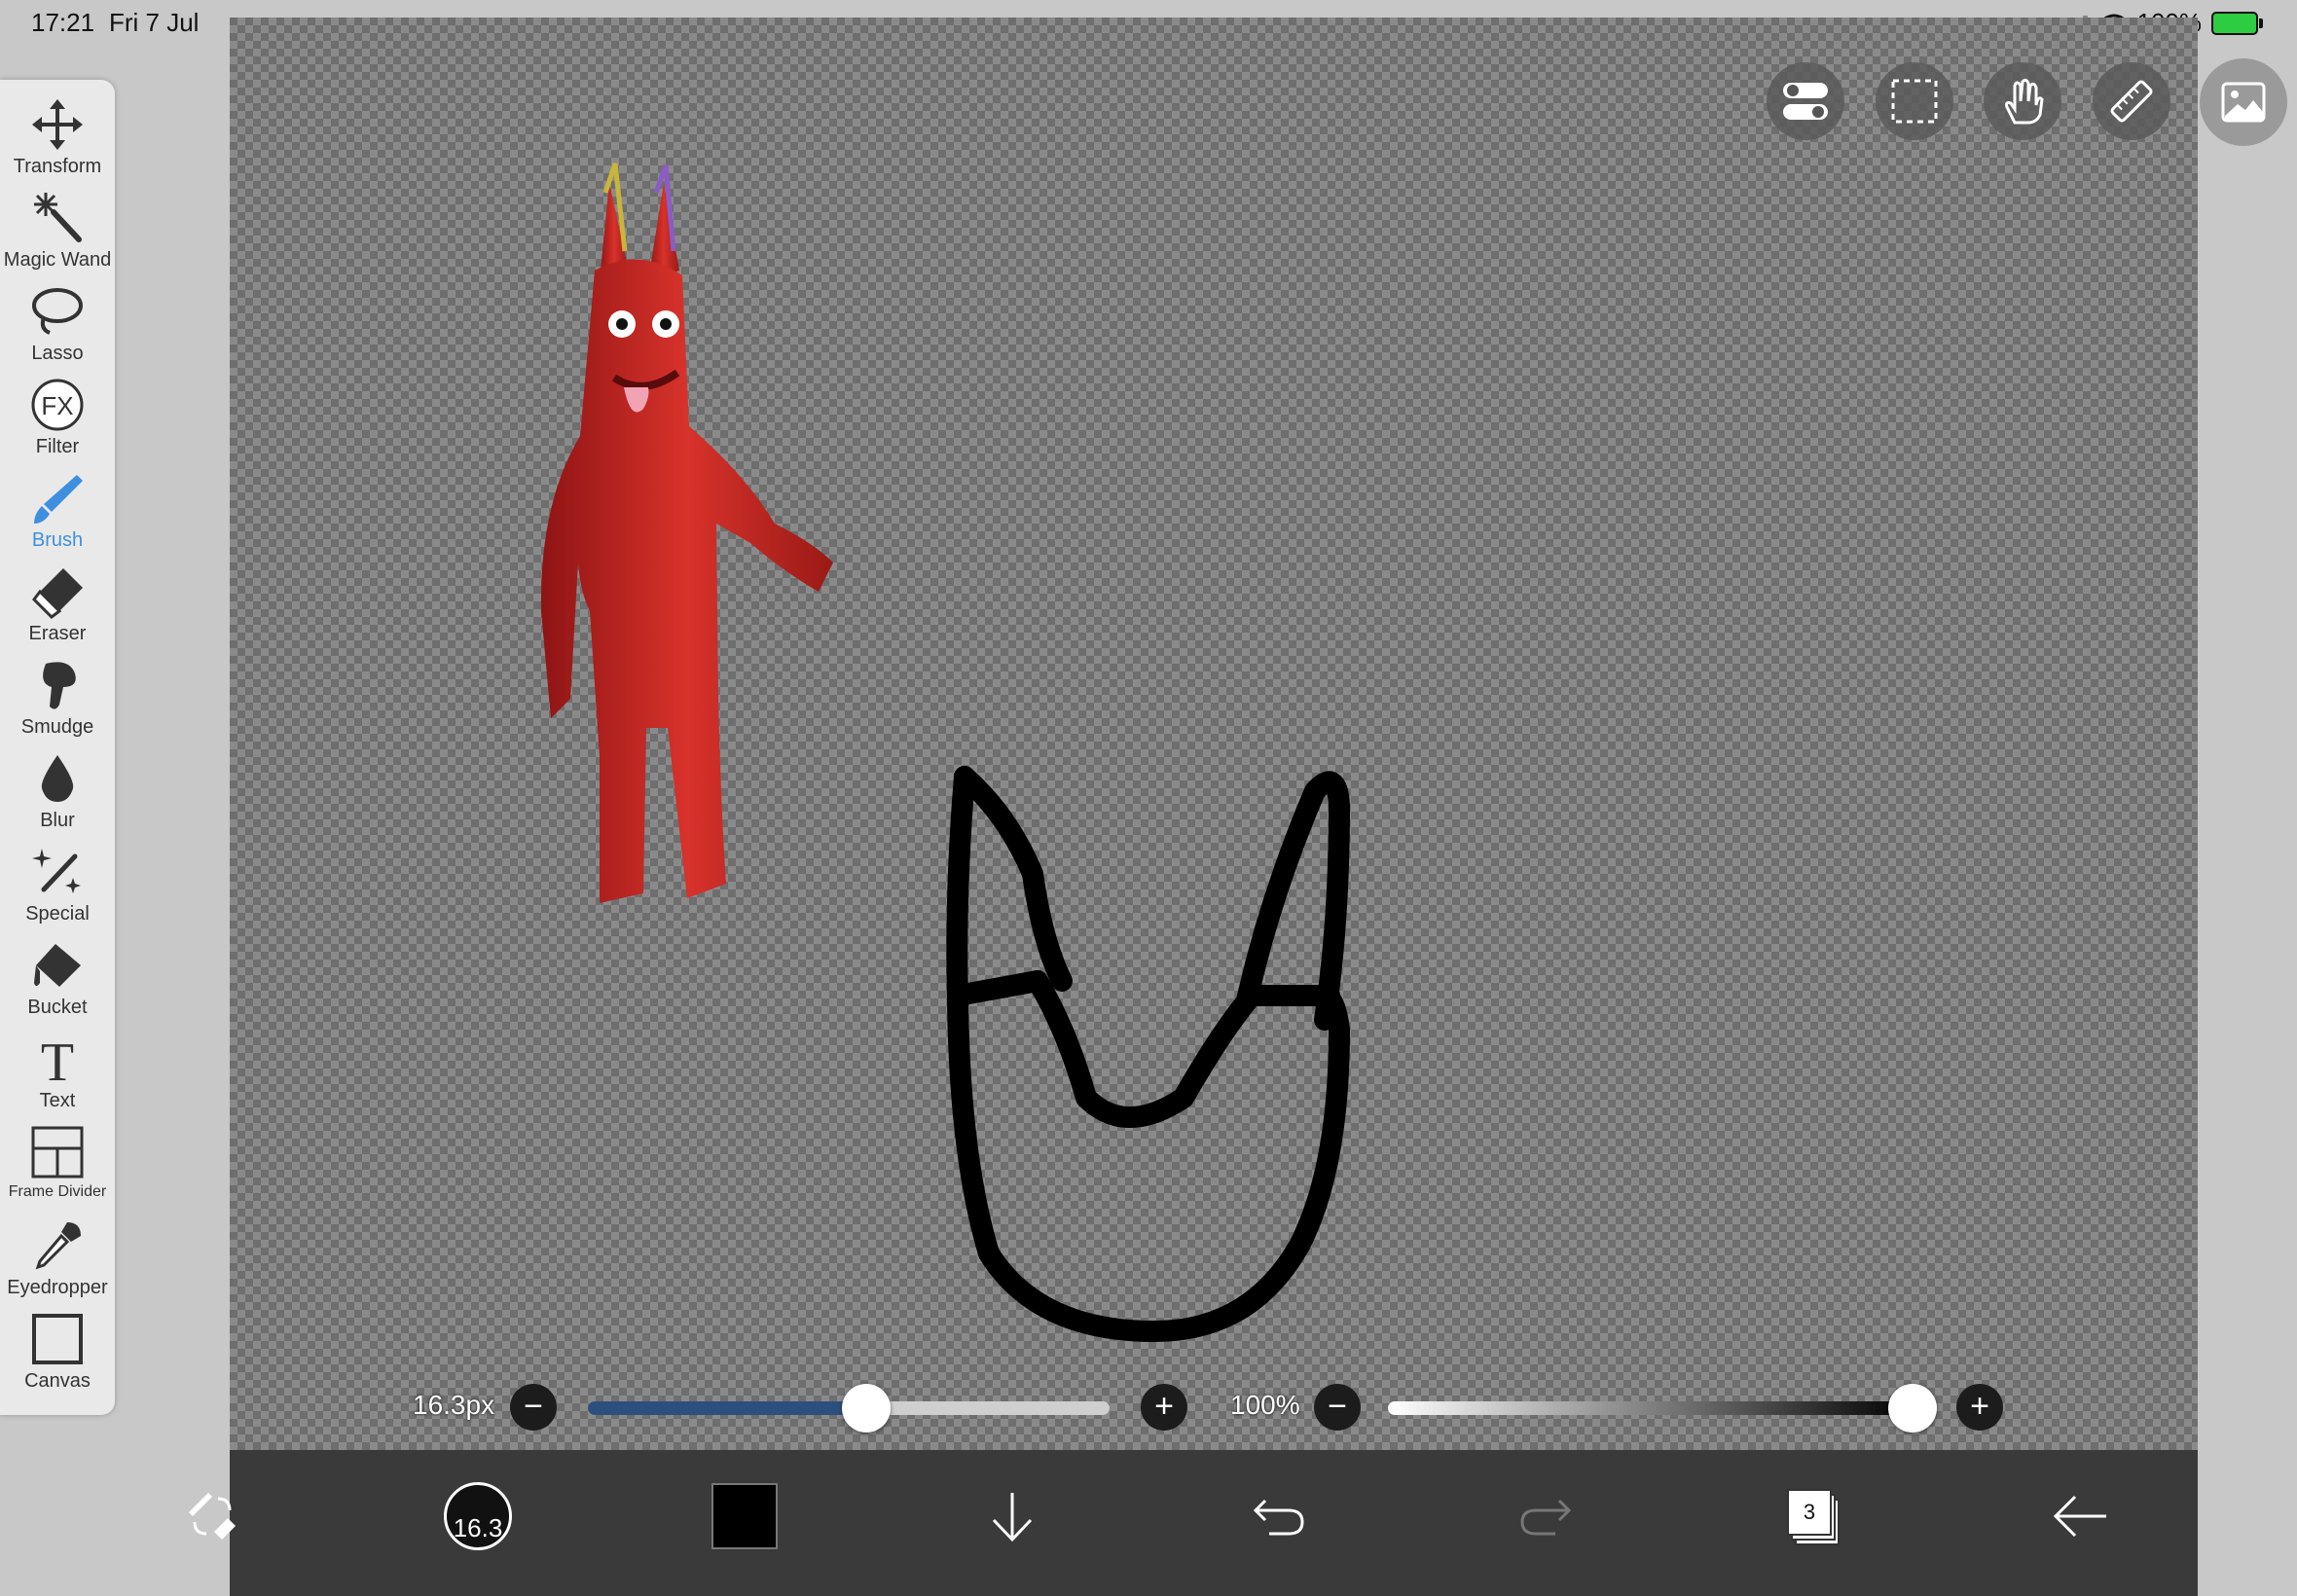 The height and width of the screenshot is (1596, 2297). What do you see at coordinates (57, 447) in the screenshot?
I see `tool-label: Filter` at bounding box center [57, 447].